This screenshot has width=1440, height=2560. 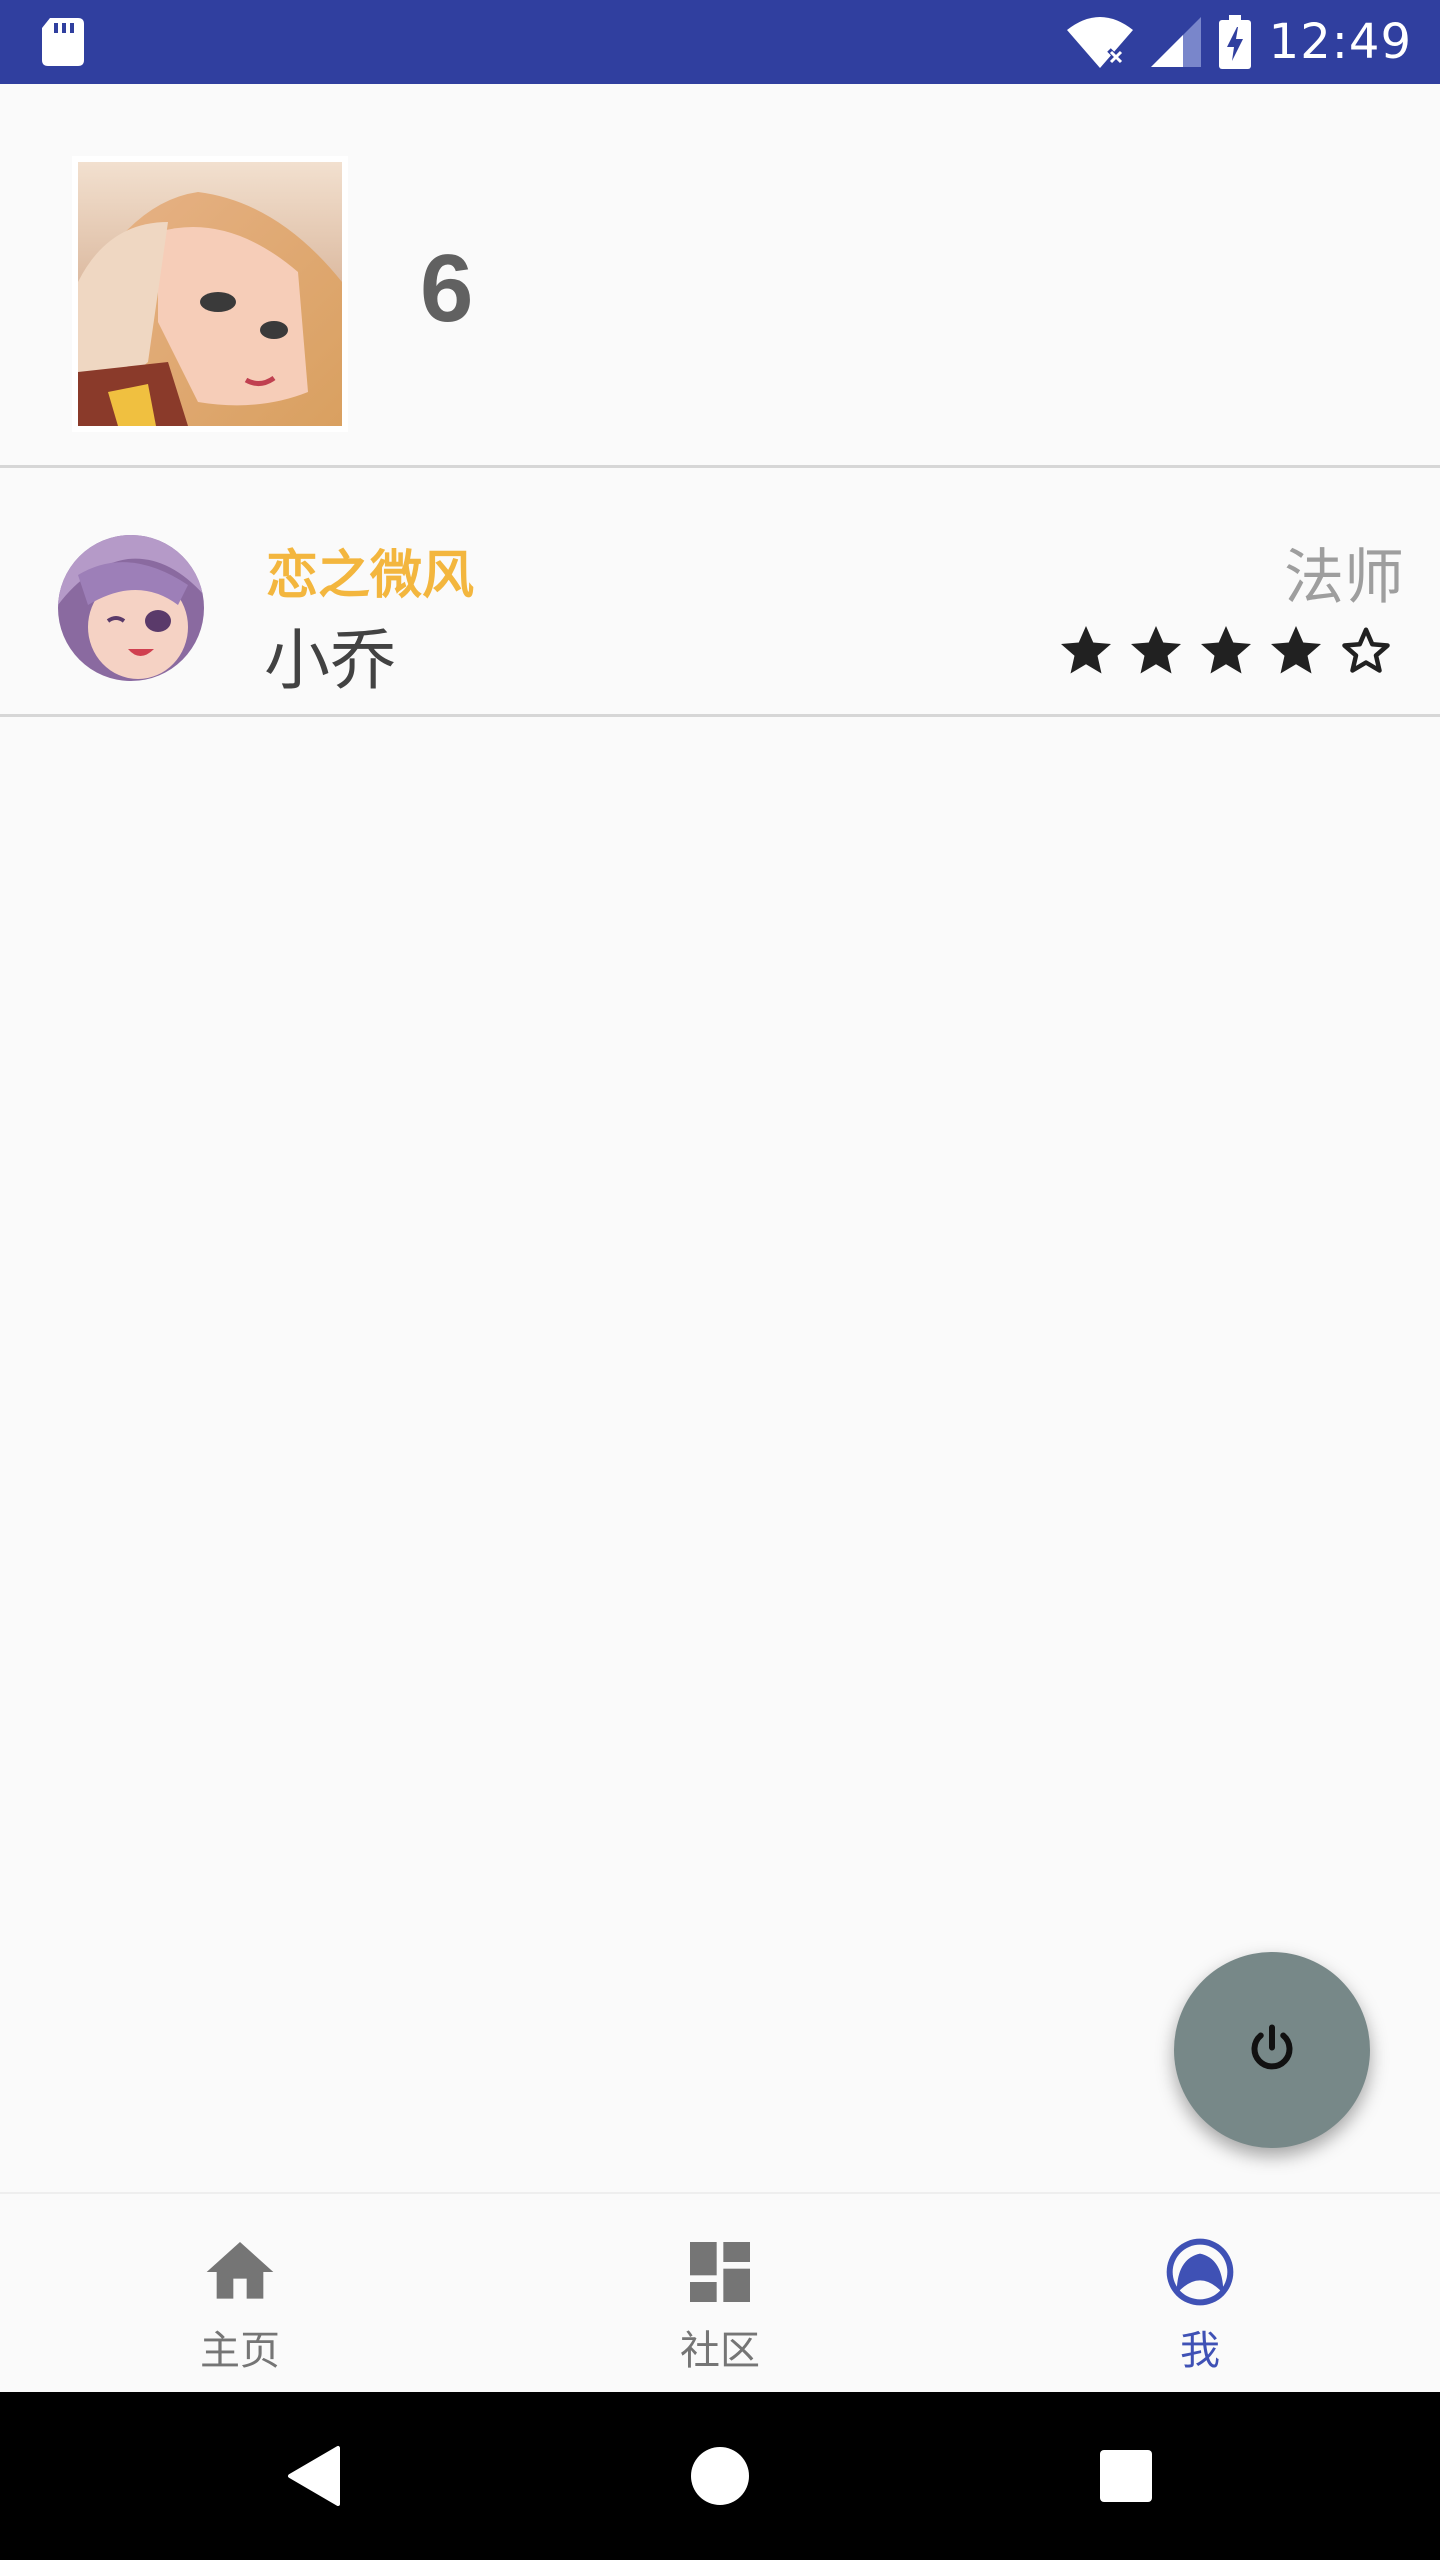 I want to click on nav-item-me: 我, so click(x=1200, y=2293).